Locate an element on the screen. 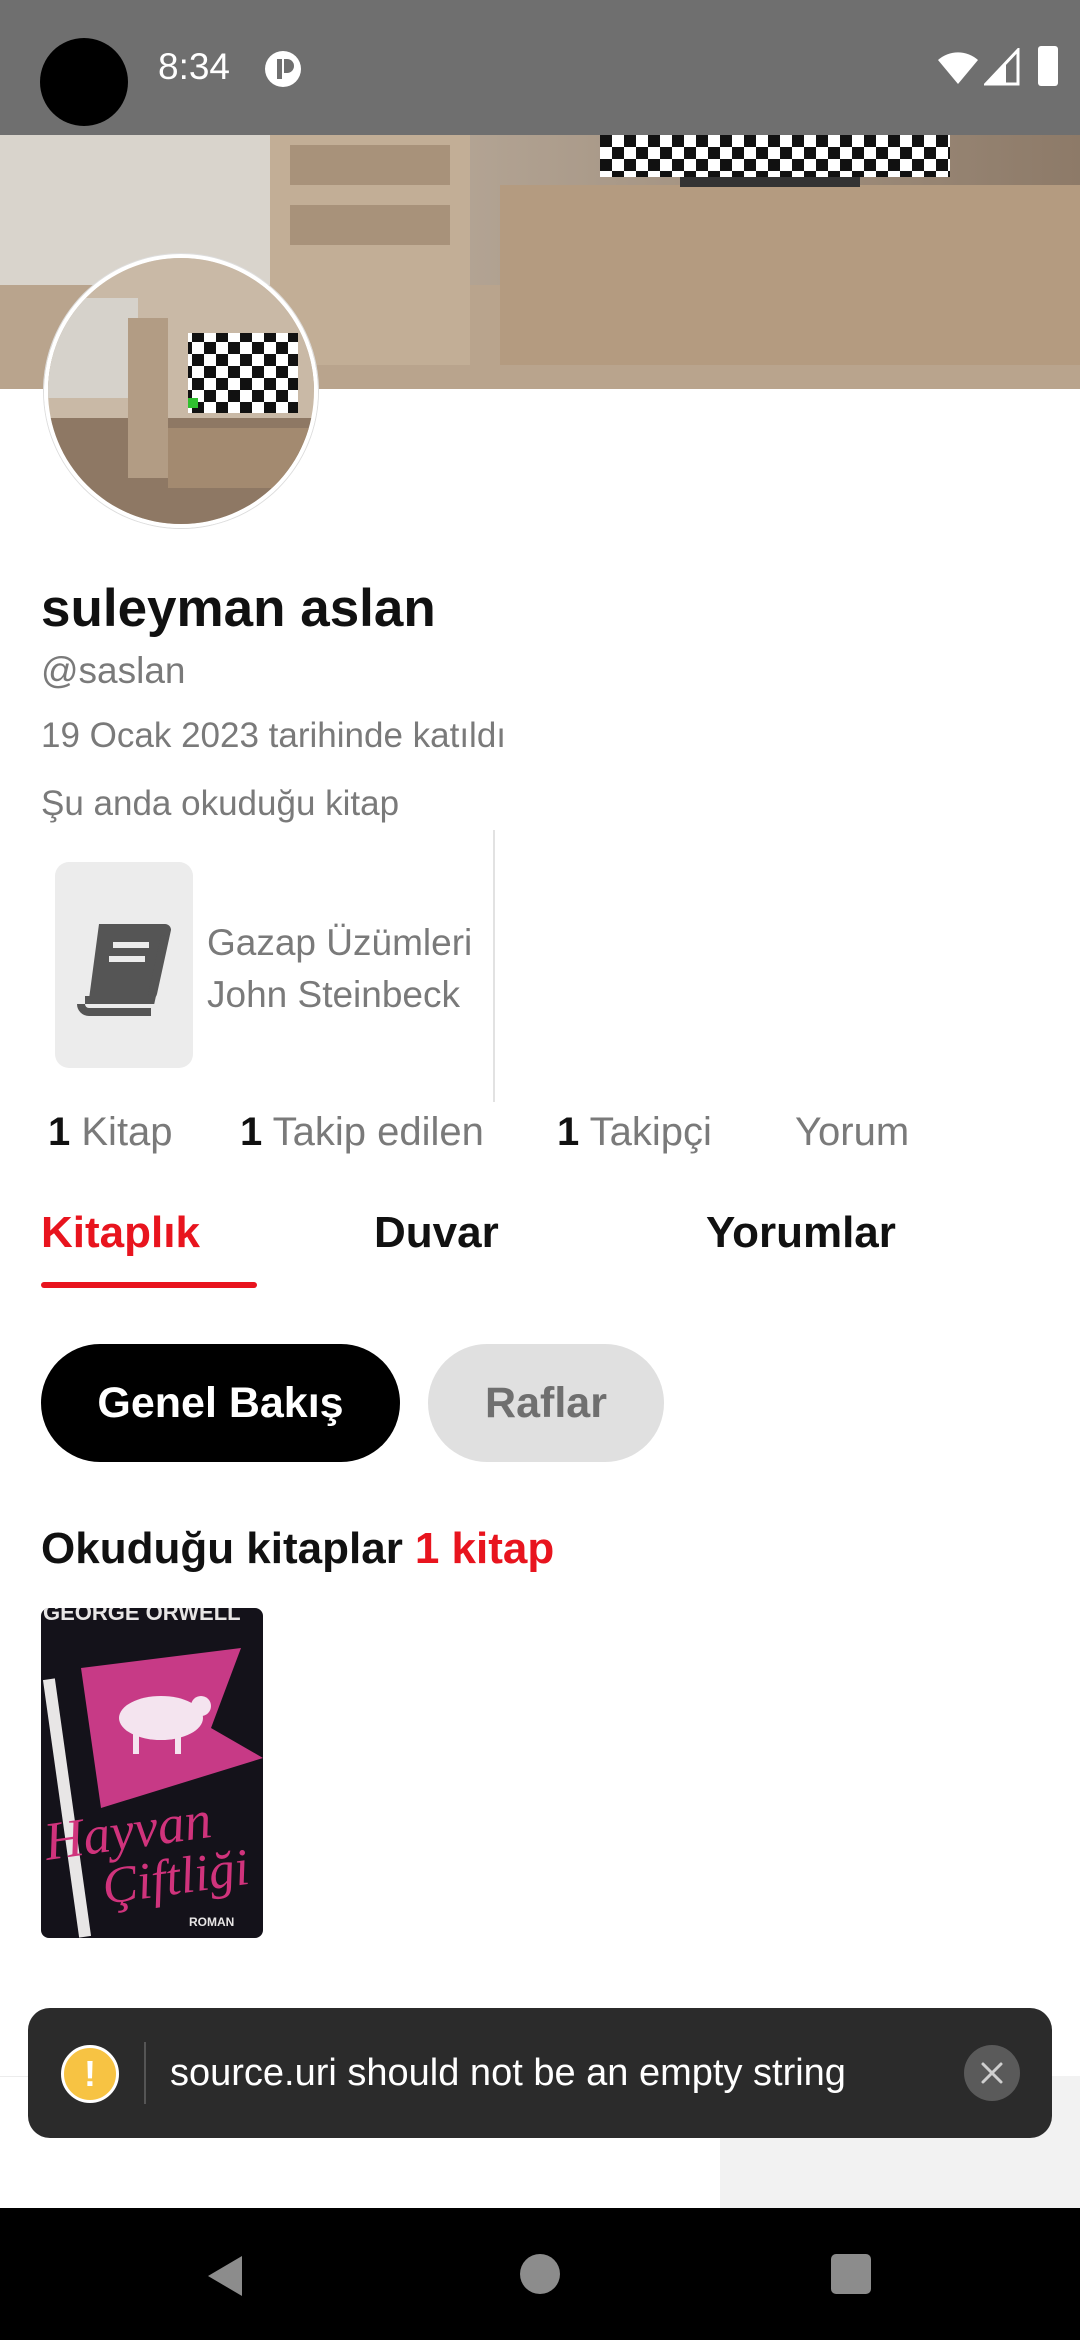 The height and width of the screenshot is (2340, 1080). status-time: 8:34 is located at coordinates (194, 66).